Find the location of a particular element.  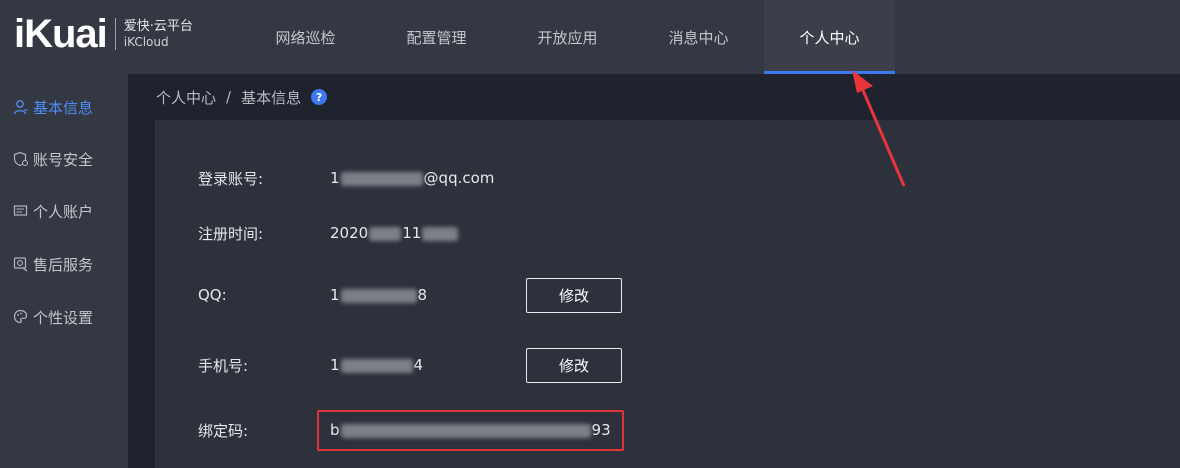

sidebar-item-after-sales: 售后服务 is located at coordinates (52, 264).